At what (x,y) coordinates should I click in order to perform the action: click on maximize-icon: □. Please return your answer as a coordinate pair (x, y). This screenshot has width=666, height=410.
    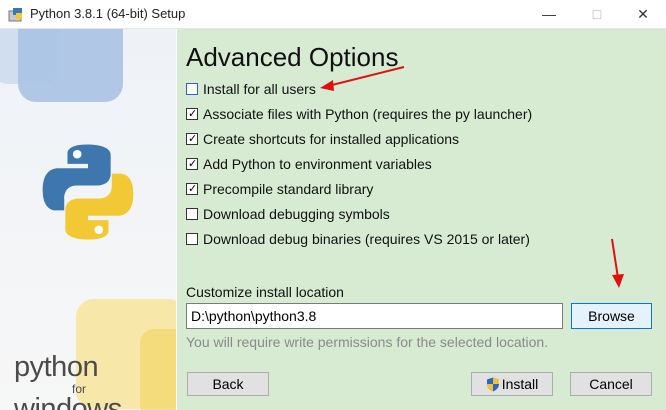
    Looking at the image, I should click on (597, 14).